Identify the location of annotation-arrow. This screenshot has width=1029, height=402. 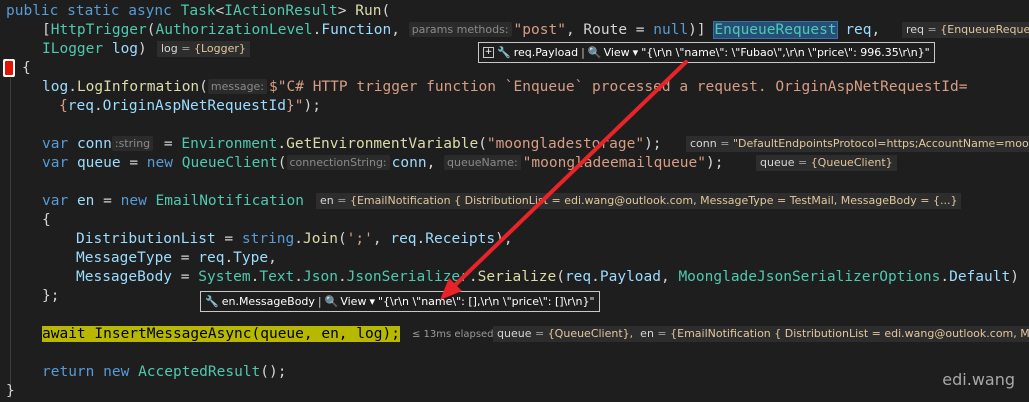
(564, 180).